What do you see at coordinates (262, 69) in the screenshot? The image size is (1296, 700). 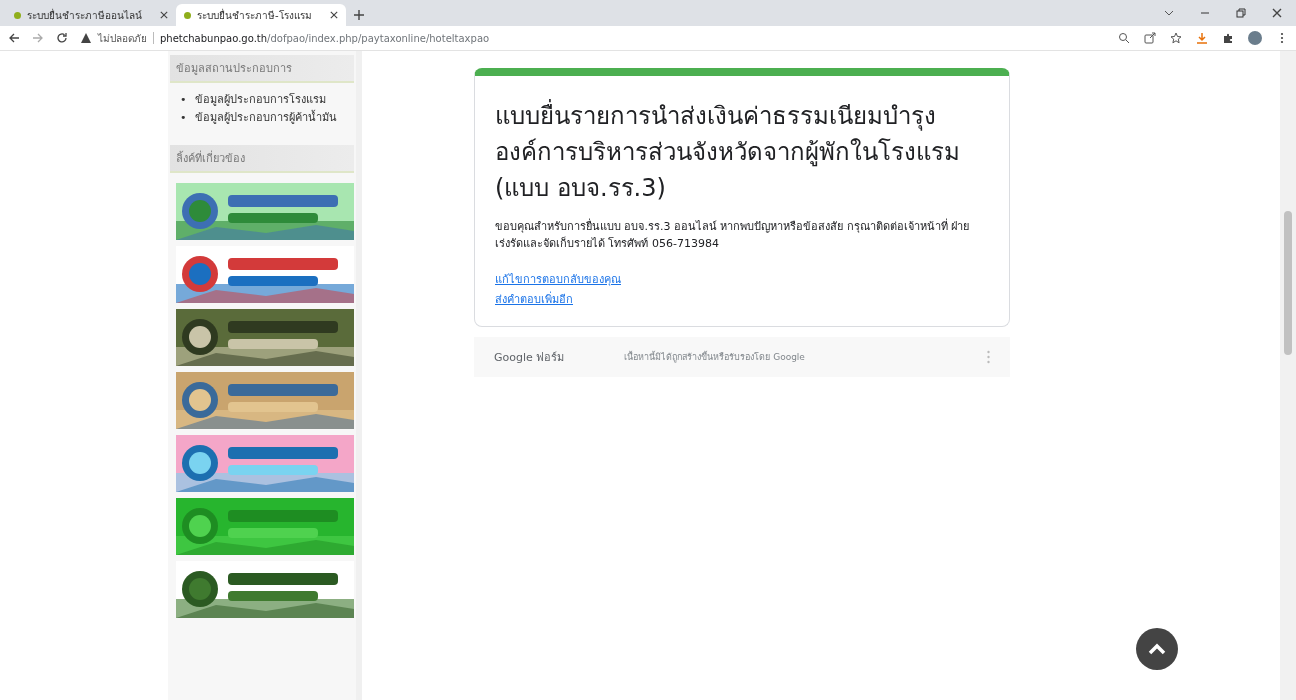 I see `section-heading: ข้อมูลสถานประกอบการ` at bounding box center [262, 69].